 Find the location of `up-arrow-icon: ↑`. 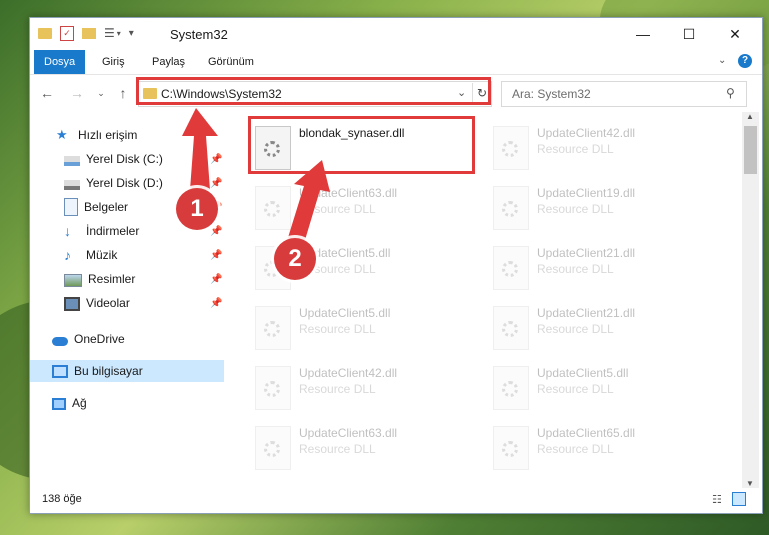

up-arrow-icon: ↑ is located at coordinates (123, 93).